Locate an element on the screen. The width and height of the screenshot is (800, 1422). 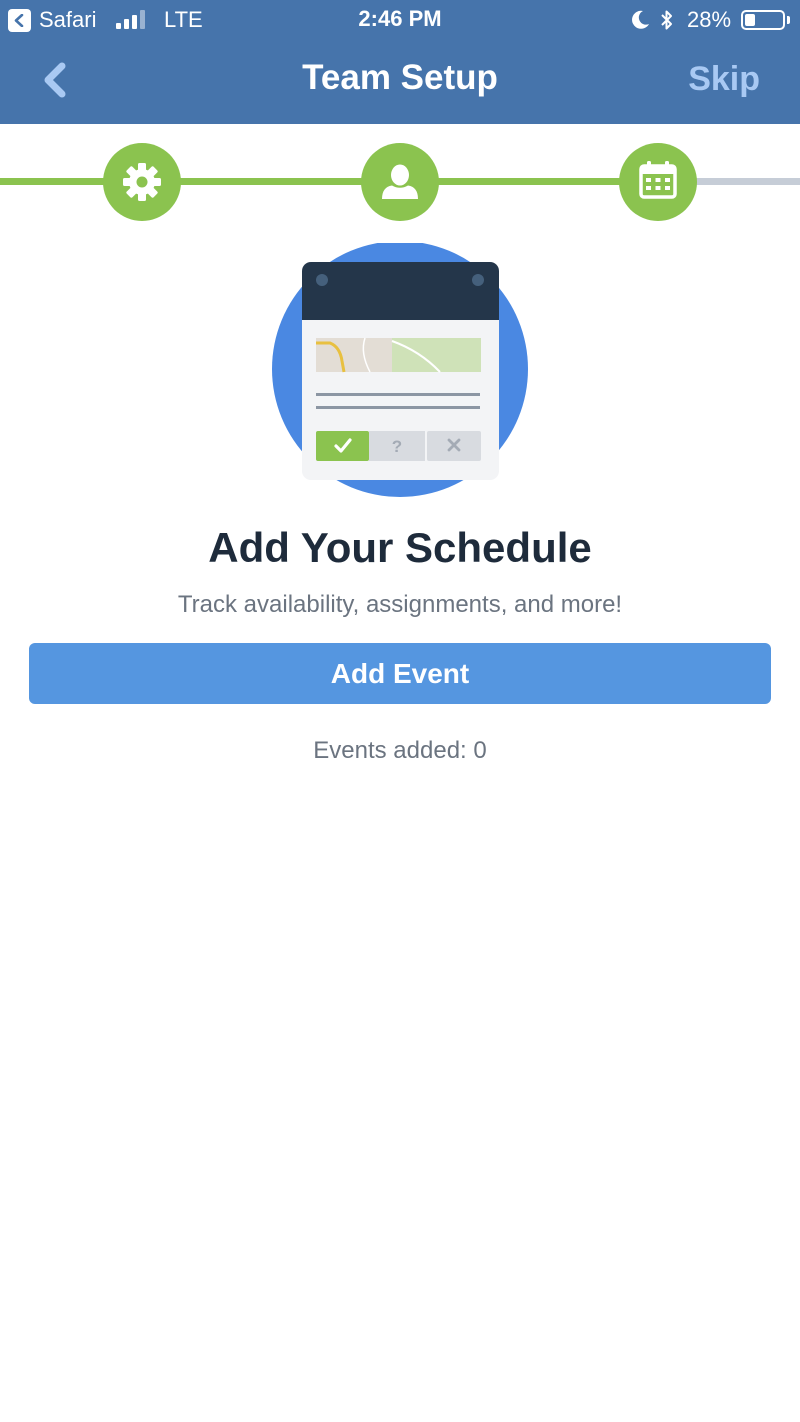
calendar-icon is located at coordinates (658, 180).